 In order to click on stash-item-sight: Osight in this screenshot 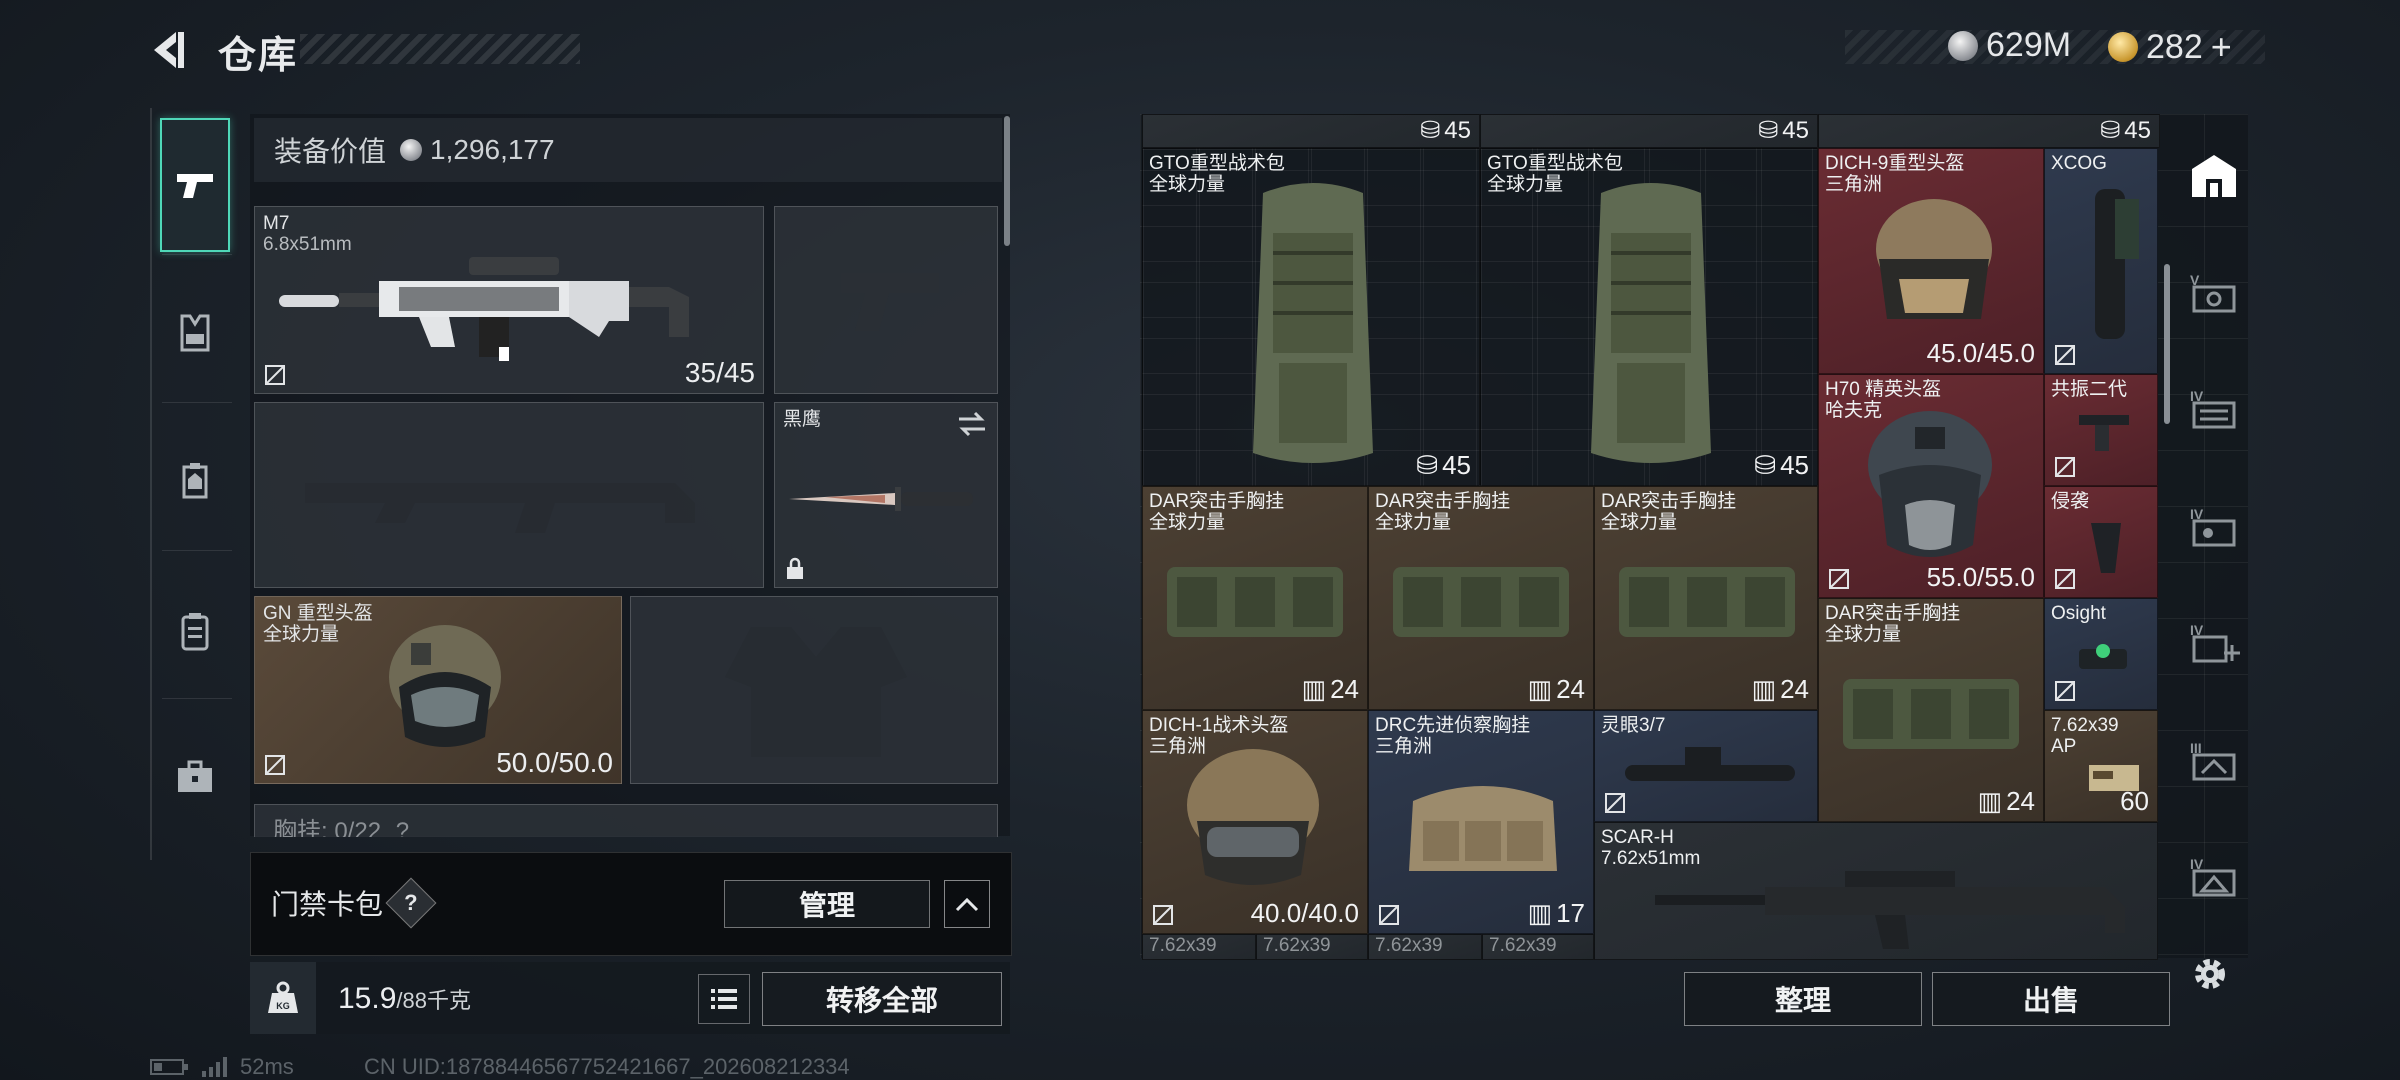, I will do `click(2101, 654)`.